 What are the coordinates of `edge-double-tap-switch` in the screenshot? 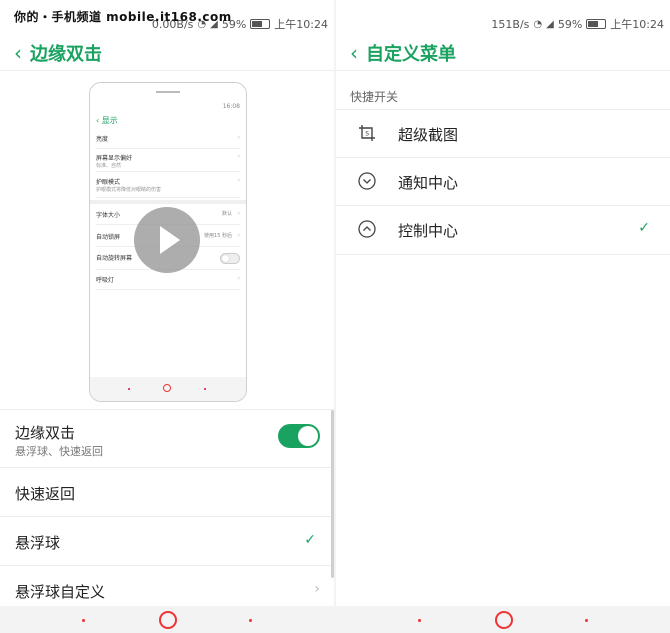 It's located at (299, 436).